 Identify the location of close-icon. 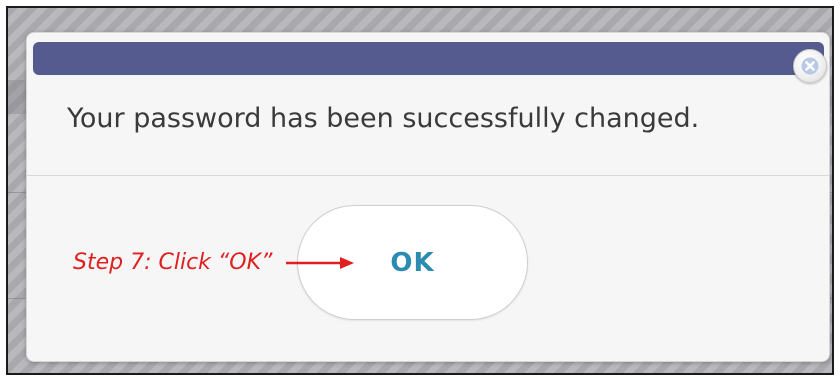
(810, 66).